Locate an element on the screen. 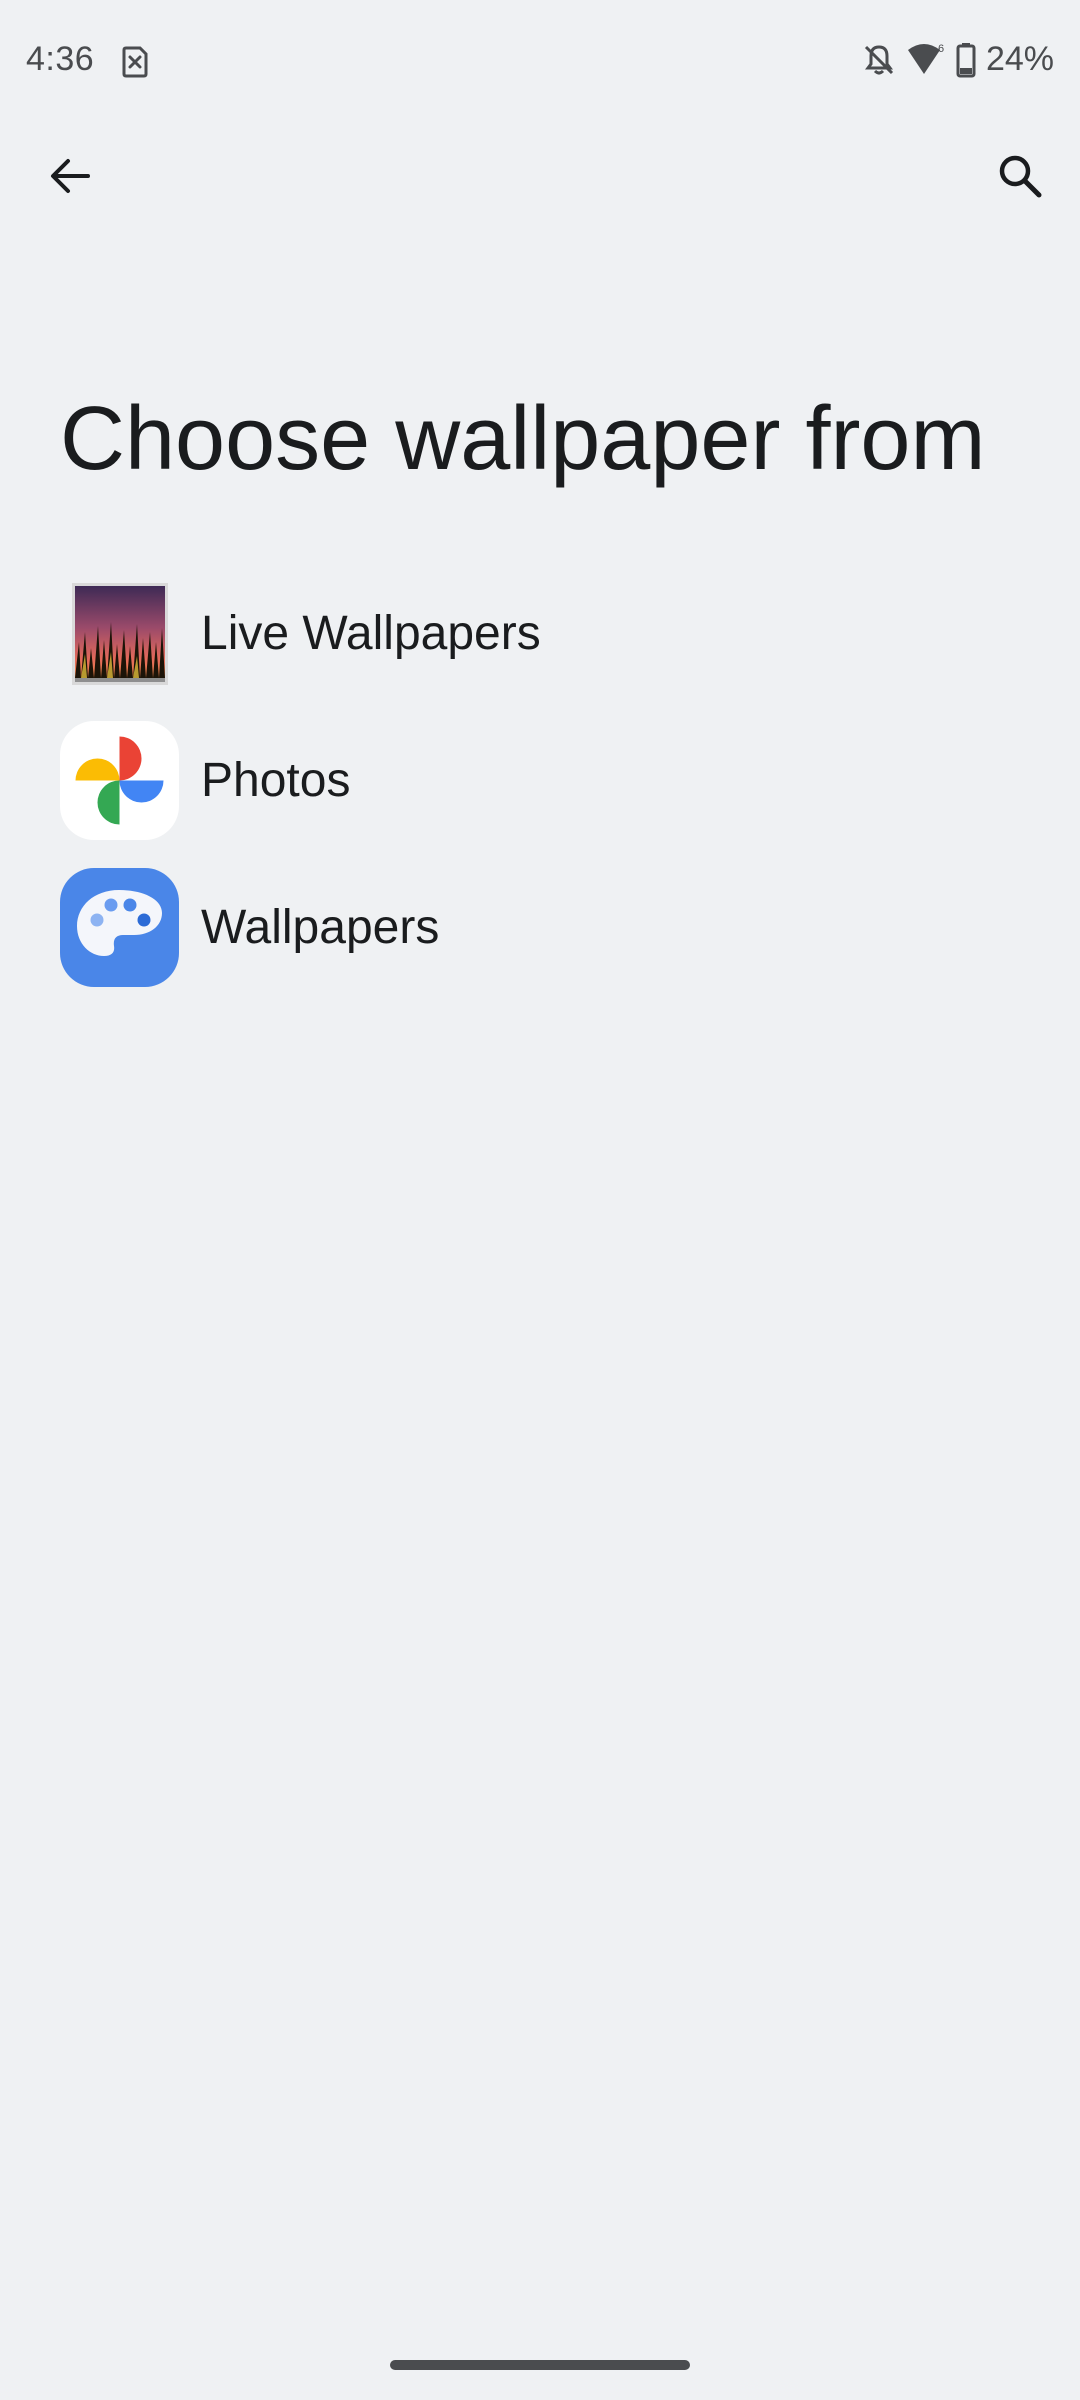 This screenshot has width=1080, height=2400. back-button is located at coordinates (70, 176).